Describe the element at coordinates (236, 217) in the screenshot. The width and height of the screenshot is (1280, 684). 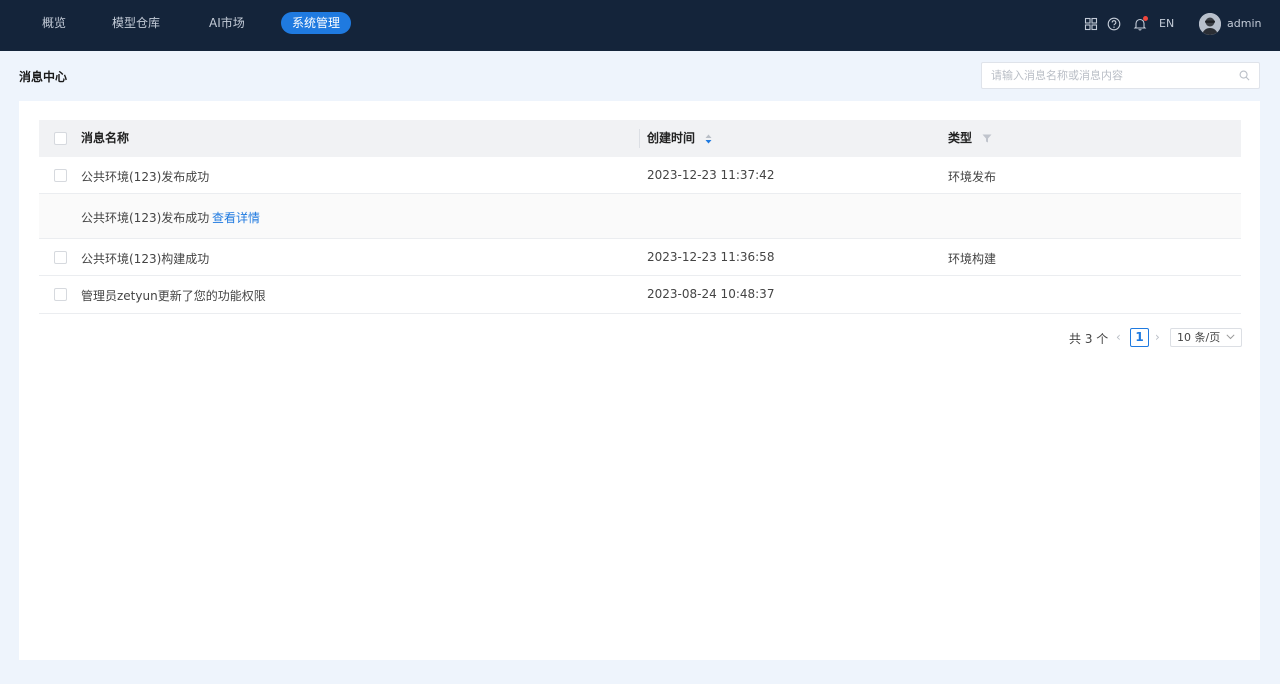
I see `view-details-link: 查看详情` at that location.